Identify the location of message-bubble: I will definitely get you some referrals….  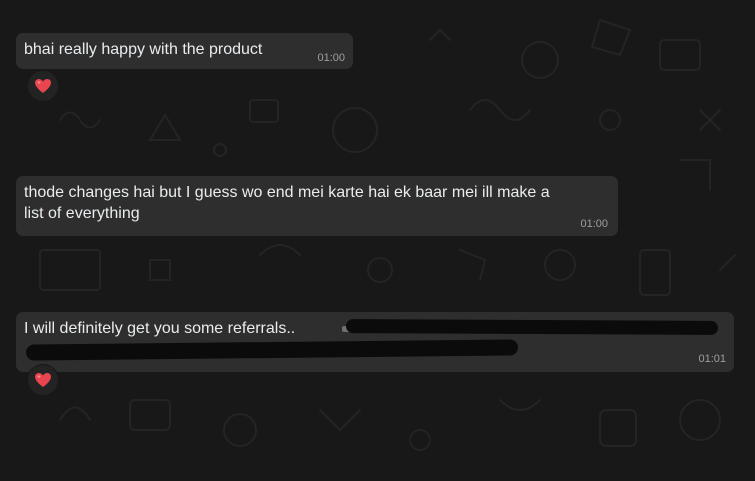
(375, 342).